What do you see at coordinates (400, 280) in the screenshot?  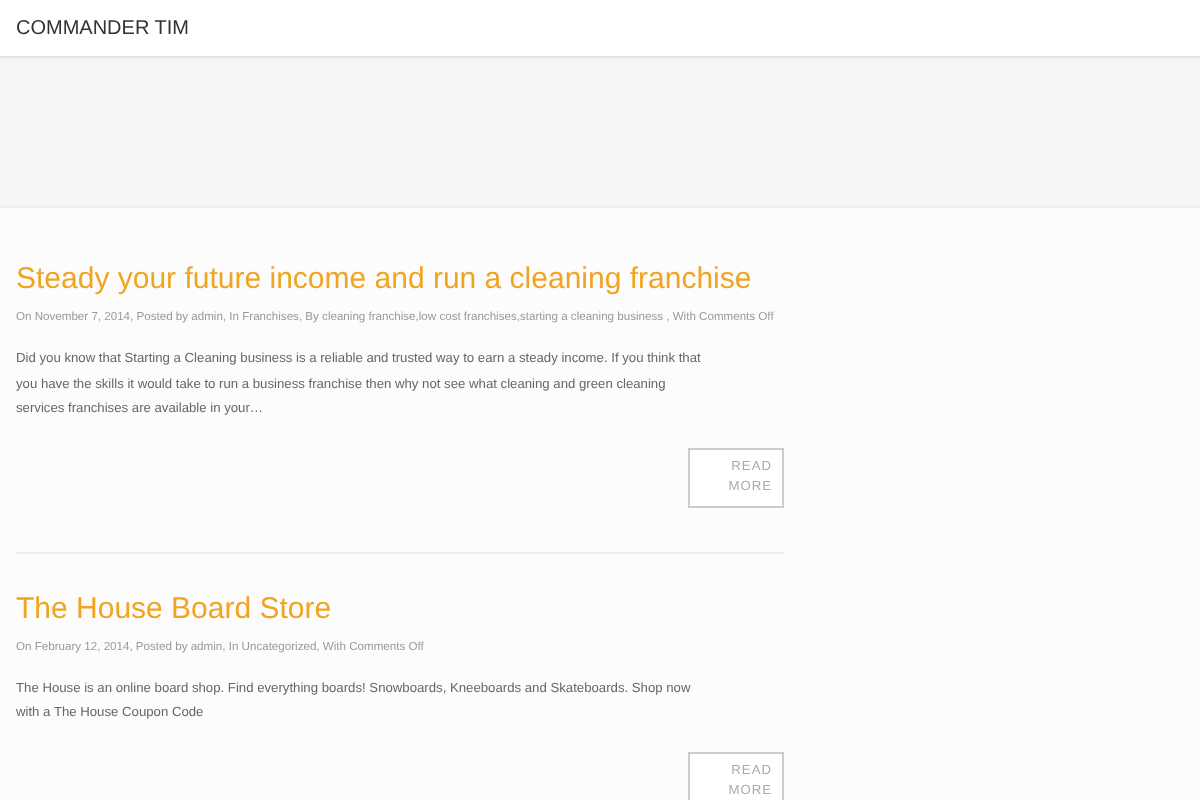 I see `post-title: Steady your future income and run a cleaning franchise` at bounding box center [400, 280].